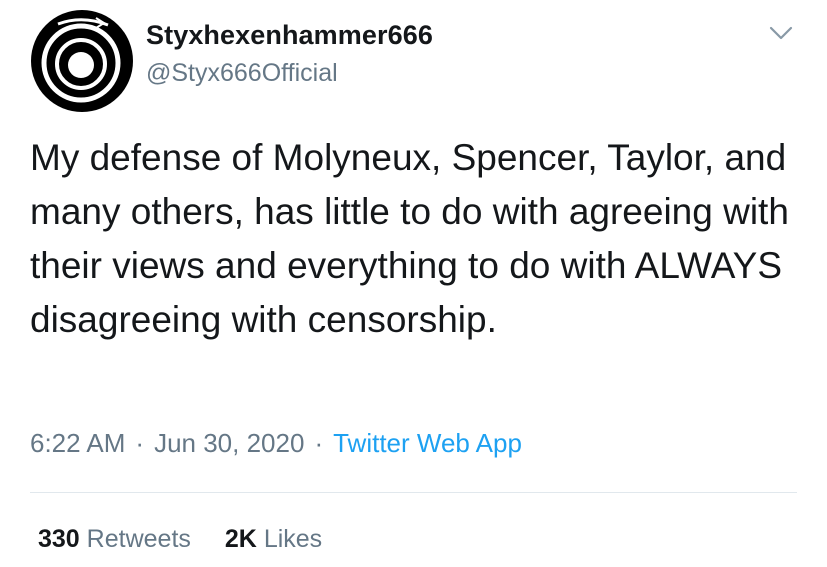 The width and height of the screenshot is (827, 567). I want to click on retweets-stat: 330 Retweets, so click(114, 539).